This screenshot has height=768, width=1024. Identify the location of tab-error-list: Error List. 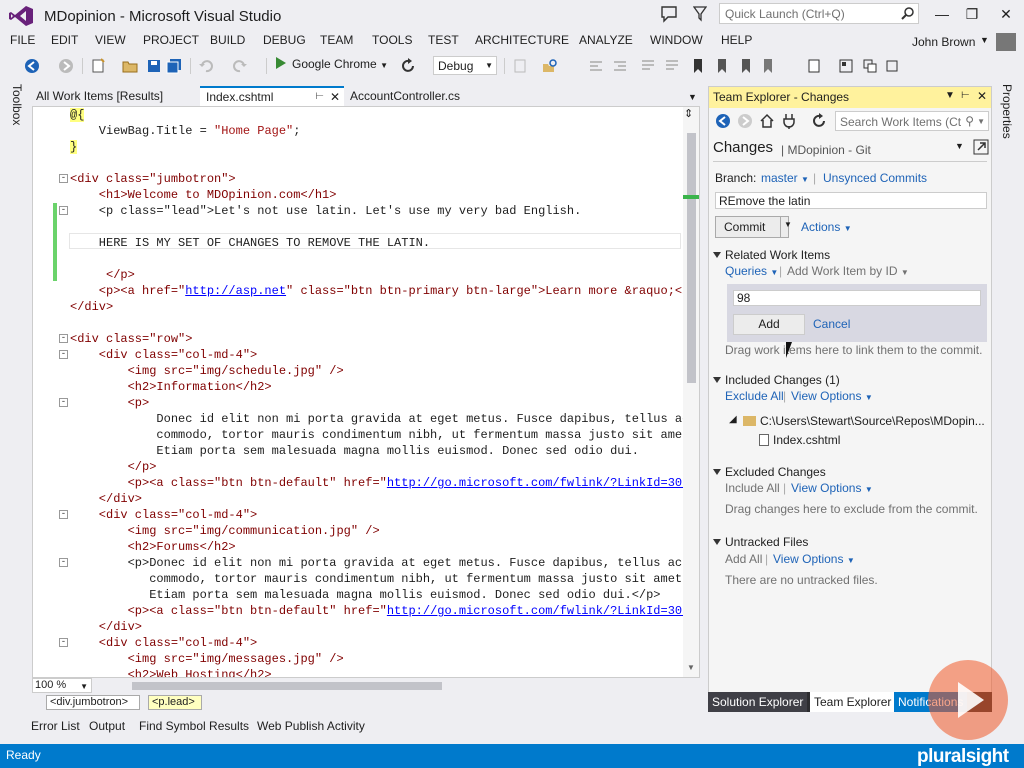
(55, 726).